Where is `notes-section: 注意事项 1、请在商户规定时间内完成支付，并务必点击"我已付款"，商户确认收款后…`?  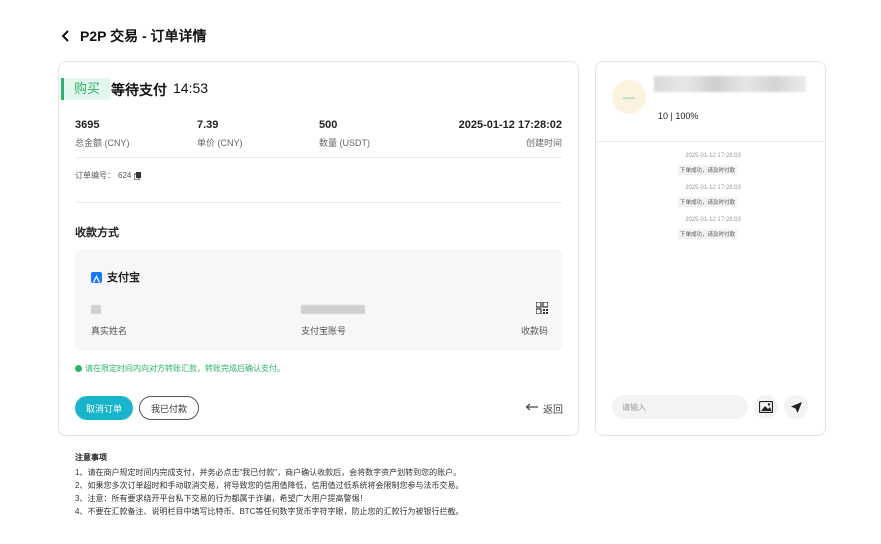 notes-section: 注意事项 1、请在商户规定时间内完成支付，并务必点击"我已付款"，商户确认收款后… is located at coordinates (269, 485).